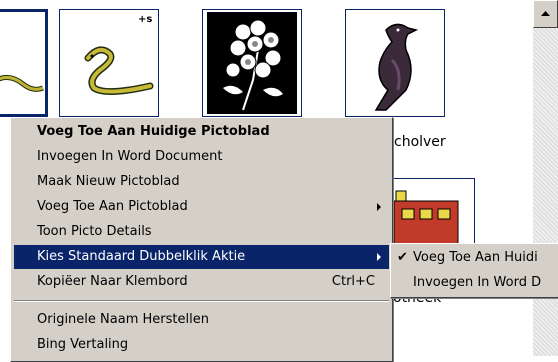 This screenshot has height=362, width=558. I want to click on classroom-icon, so click(426, 218).